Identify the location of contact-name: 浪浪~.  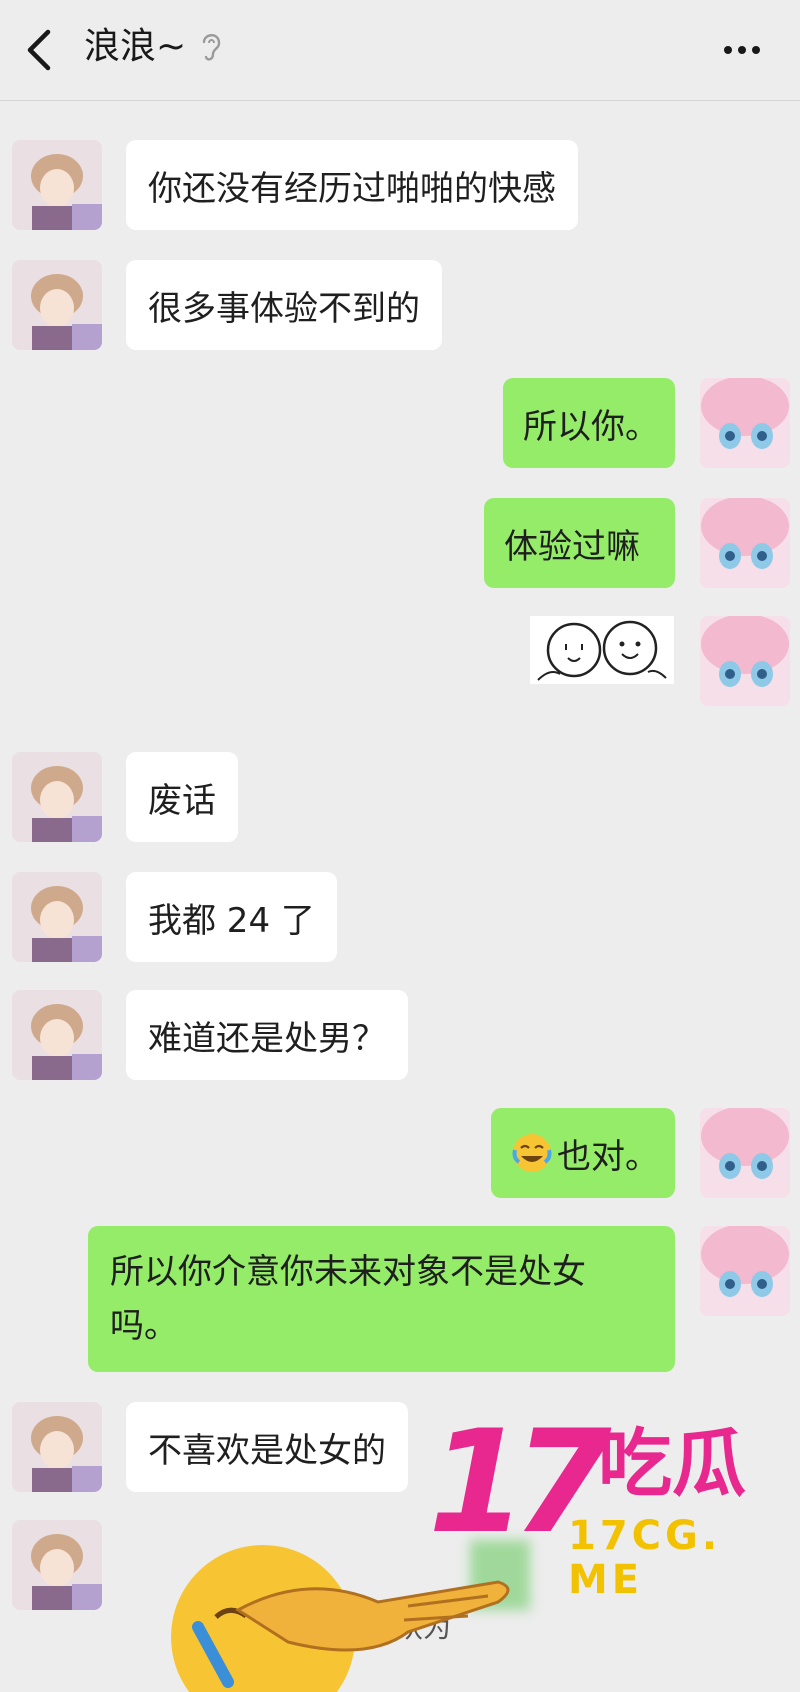
(135, 46).